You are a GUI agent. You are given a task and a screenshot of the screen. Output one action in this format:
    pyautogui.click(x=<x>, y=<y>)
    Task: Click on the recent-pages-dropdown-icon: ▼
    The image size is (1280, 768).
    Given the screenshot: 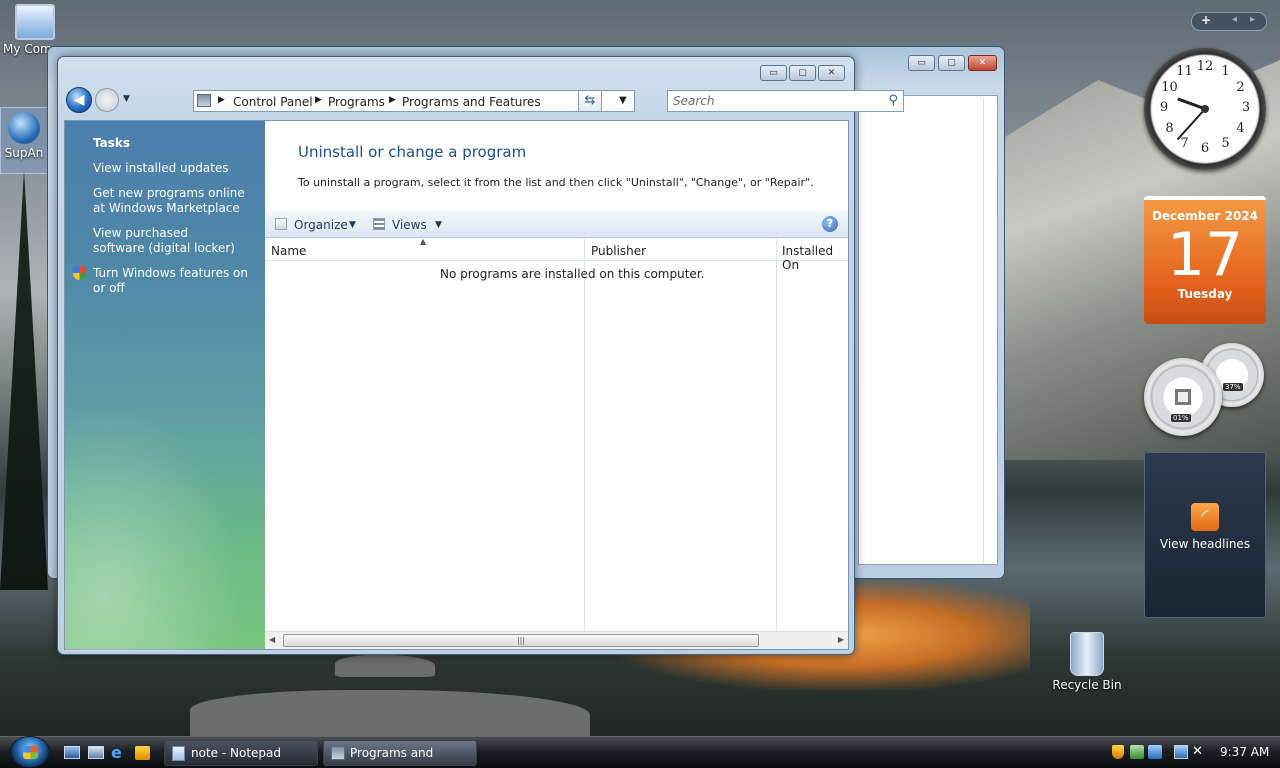 What is the action you would take?
    pyautogui.click(x=126, y=99)
    